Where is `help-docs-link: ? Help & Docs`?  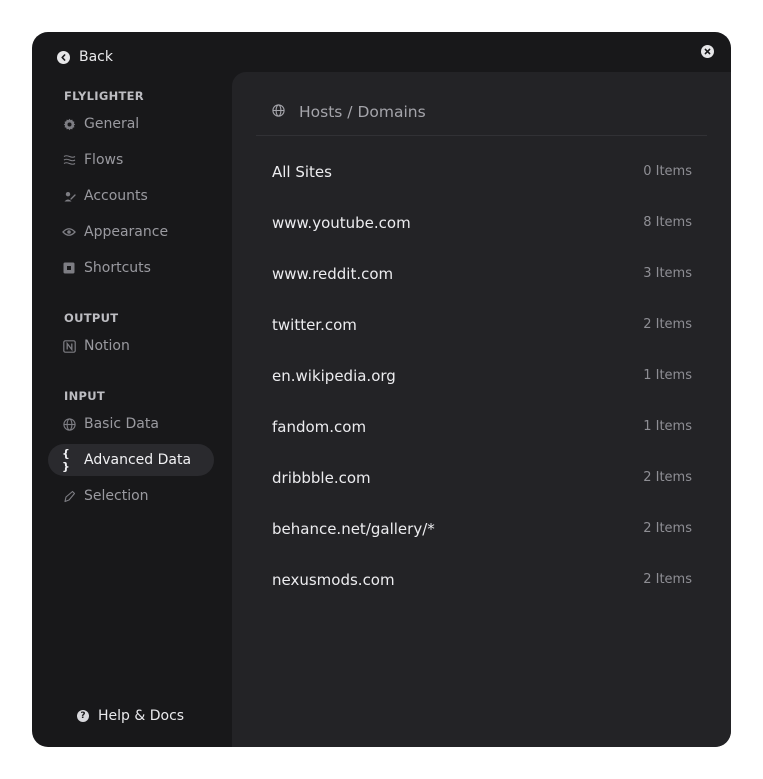
help-docs-link: ? Help & Docs is located at coordinates (130, 716).